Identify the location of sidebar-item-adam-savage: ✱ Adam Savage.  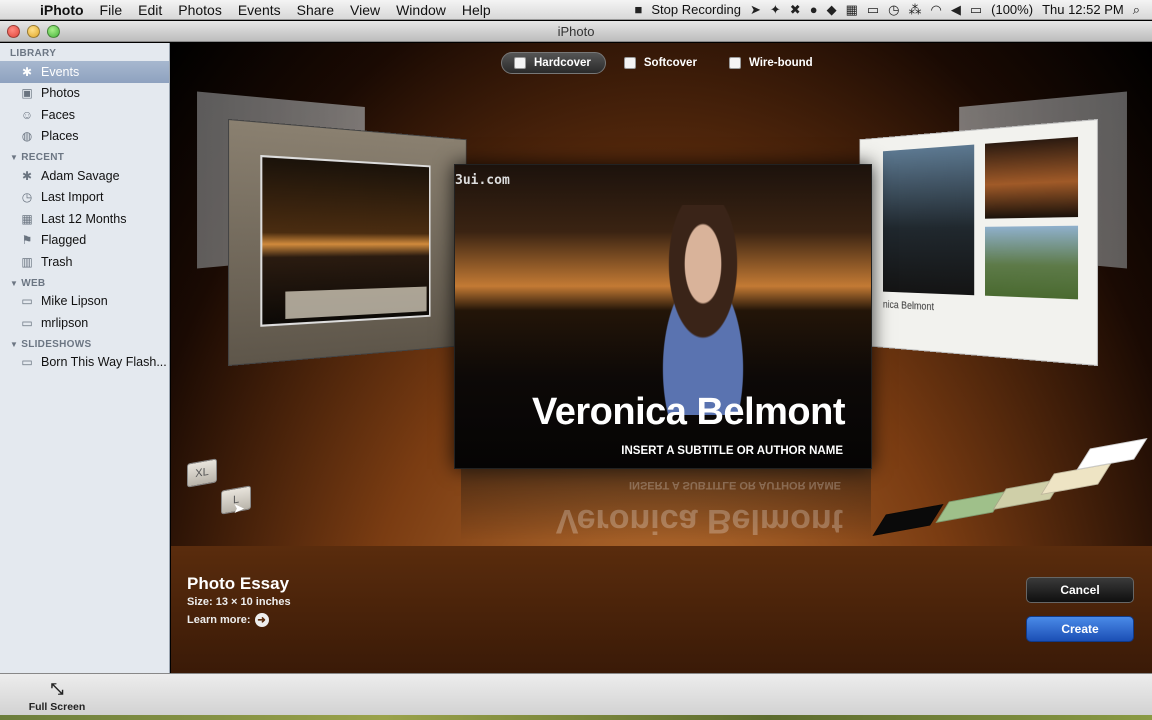
(84, 176).